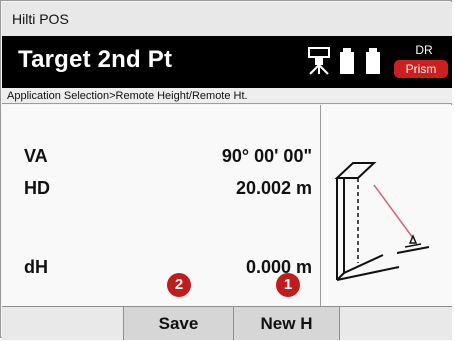  I want to click on callout-marker-new-h: 1, so click(288, 285).